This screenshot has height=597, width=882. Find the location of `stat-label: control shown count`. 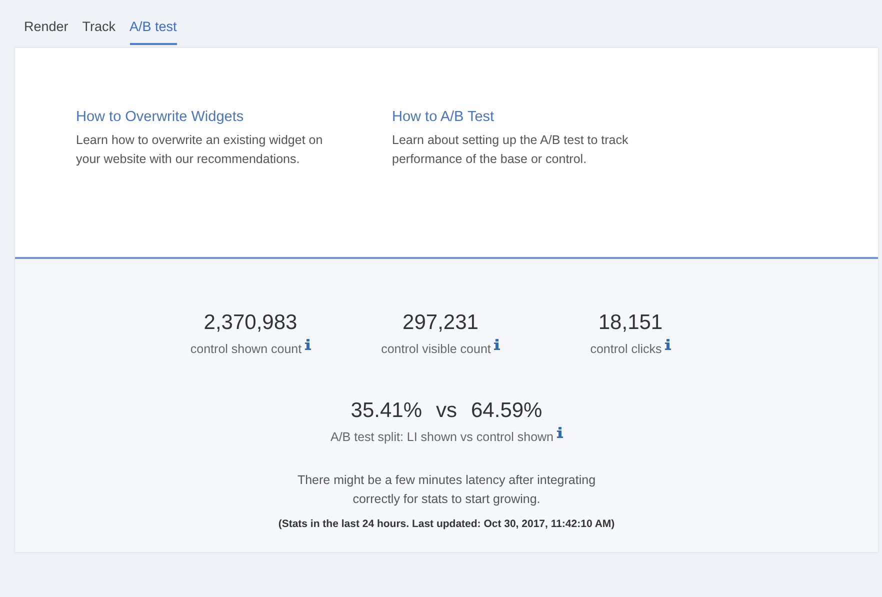

stat-label: control shown count is located at coordinates (246, 349).